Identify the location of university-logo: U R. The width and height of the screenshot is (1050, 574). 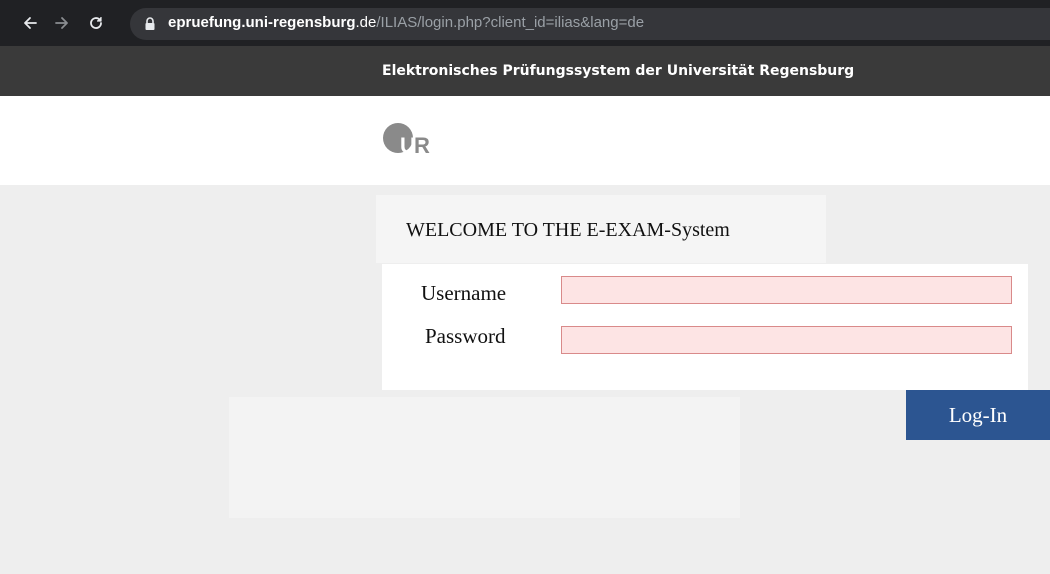
(411, 139).